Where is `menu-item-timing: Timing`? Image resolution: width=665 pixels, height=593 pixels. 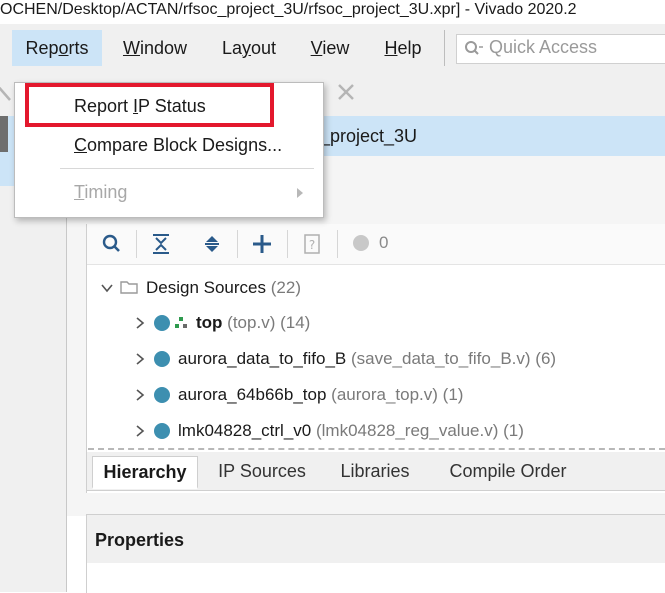 menu-item-timing: Timing is located at coordinates (100, 192).